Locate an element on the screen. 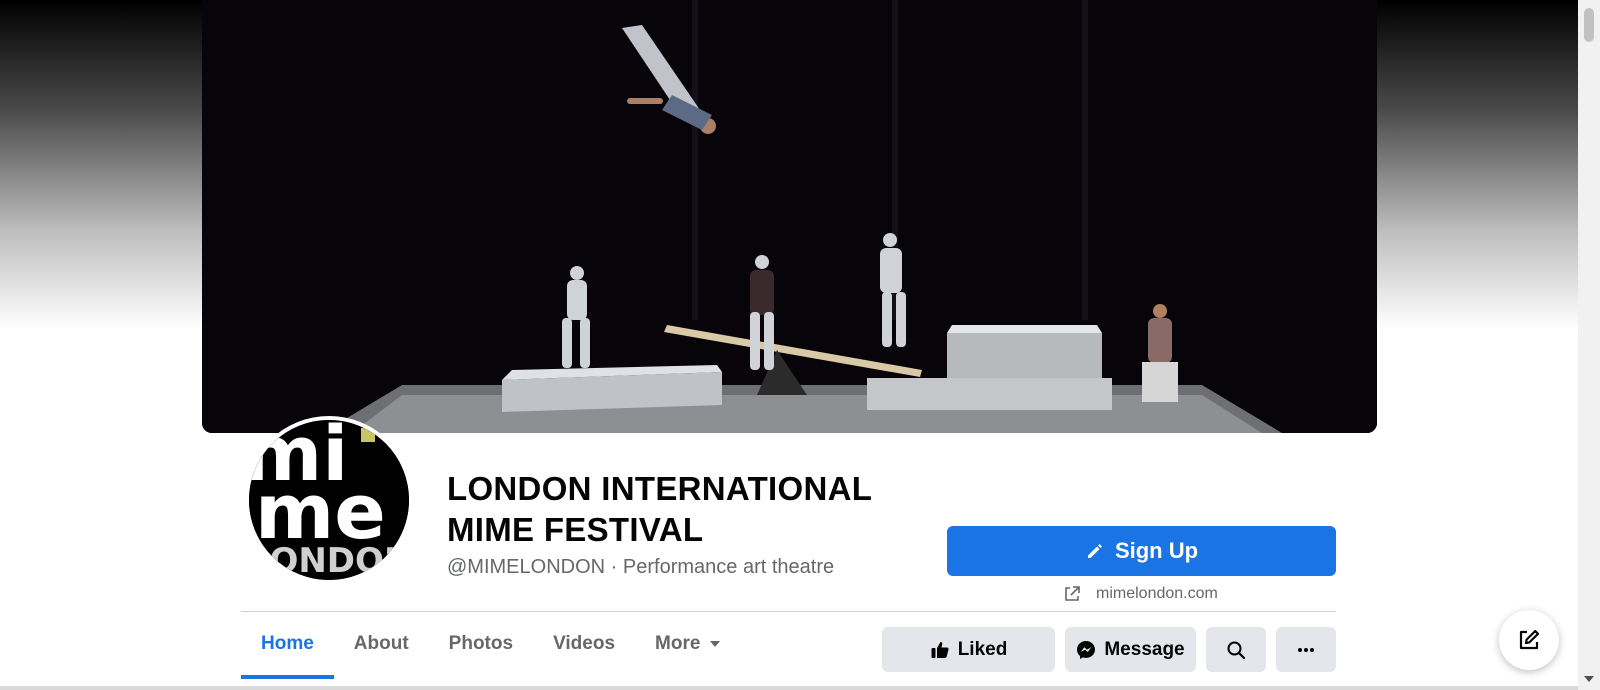  more-options-button is located at coordinates (1306, 649).